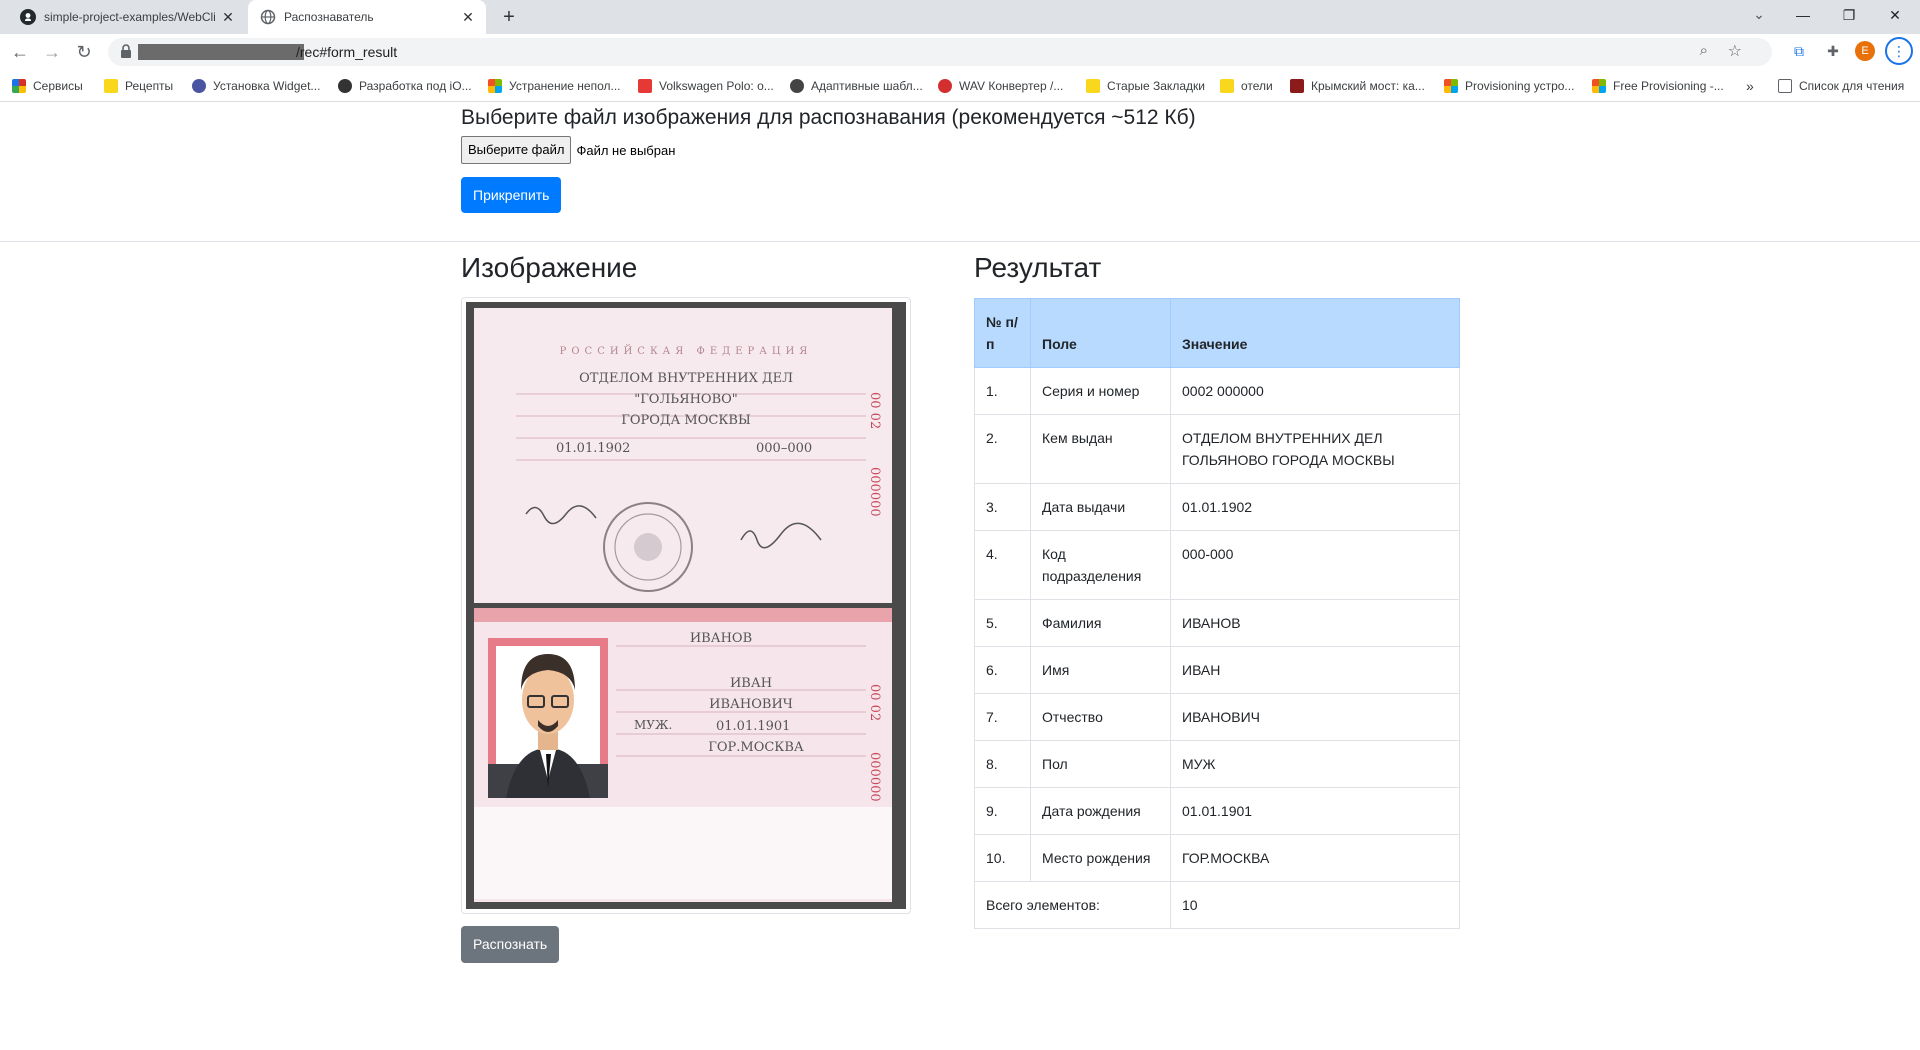 The height and width of the screenshot is (1050, 1920). Describe the element at coordinates (874, 777) in the screenshot. I see `passport-number-bottom: 000000` at that location.